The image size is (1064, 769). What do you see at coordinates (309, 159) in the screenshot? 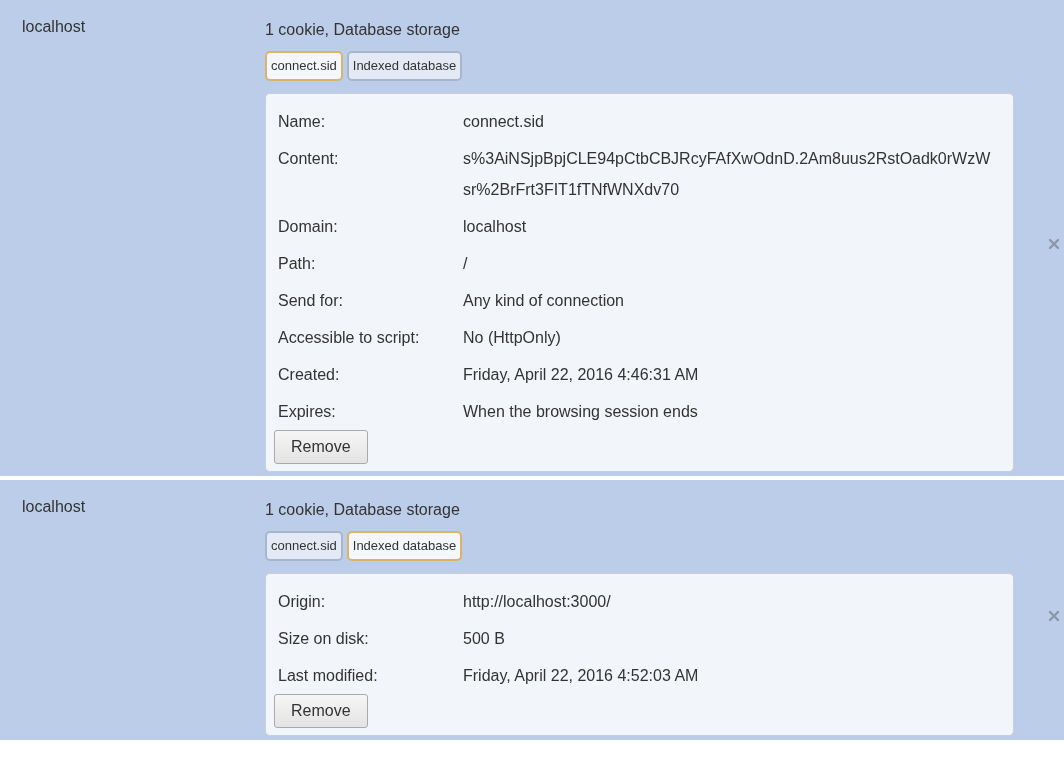
I see `detail-label: Content:` at bounding box center [309, 159].